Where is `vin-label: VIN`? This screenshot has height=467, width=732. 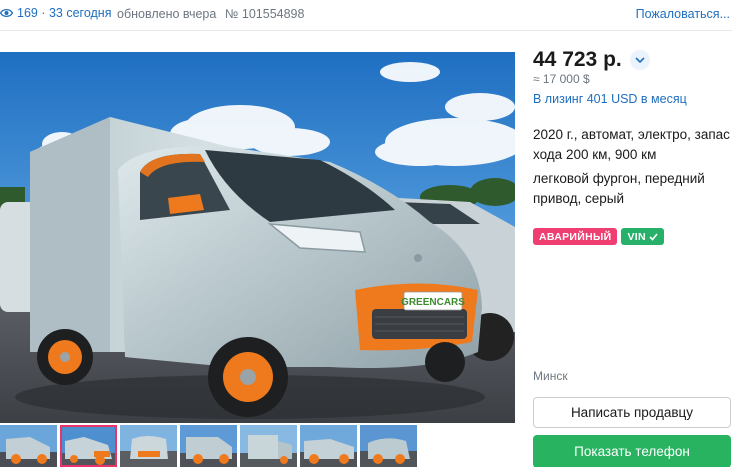 vin-label: VIN is located at coordinates (636, 236).